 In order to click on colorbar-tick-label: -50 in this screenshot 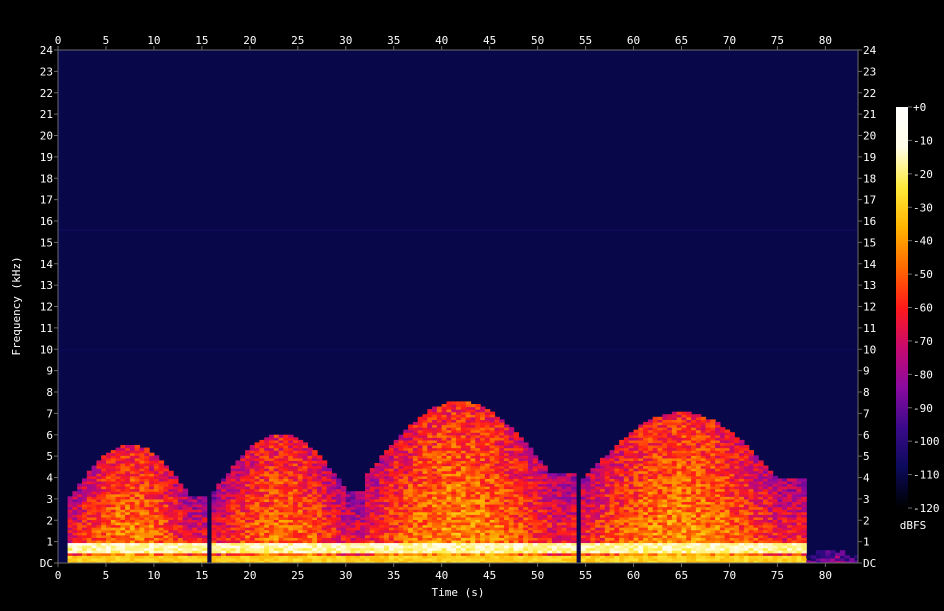, I will do `click(923, 274)`.